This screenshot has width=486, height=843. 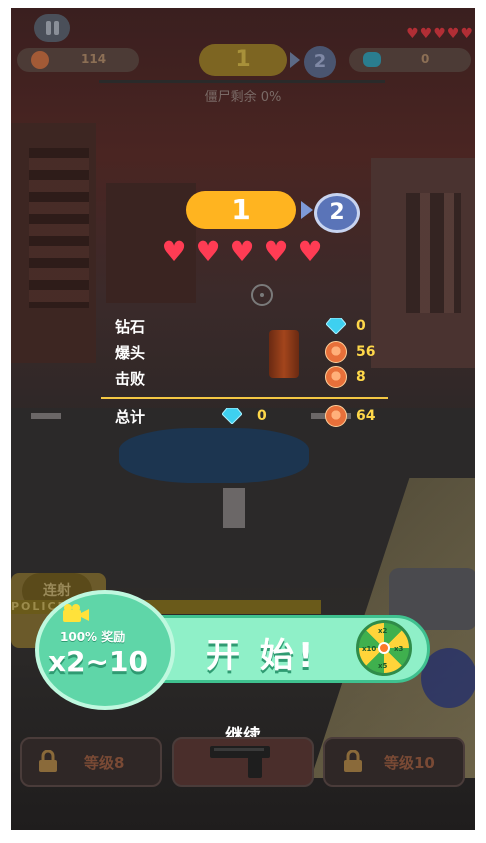 I want to click on stat-value-headshots: 56, so click(x=366, y=352).